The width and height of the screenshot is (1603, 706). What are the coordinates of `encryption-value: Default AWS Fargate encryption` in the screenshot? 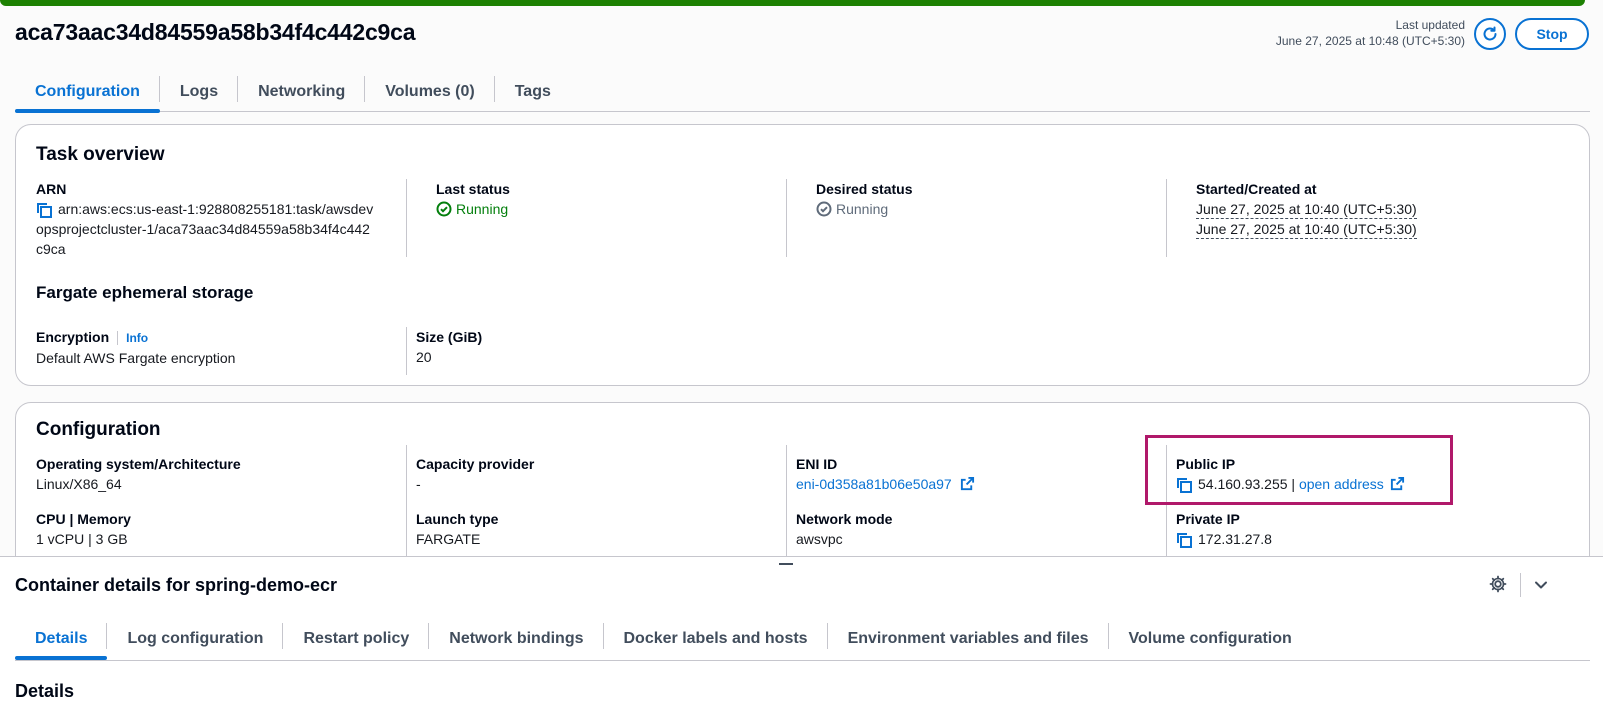 It's located at (136, 358).